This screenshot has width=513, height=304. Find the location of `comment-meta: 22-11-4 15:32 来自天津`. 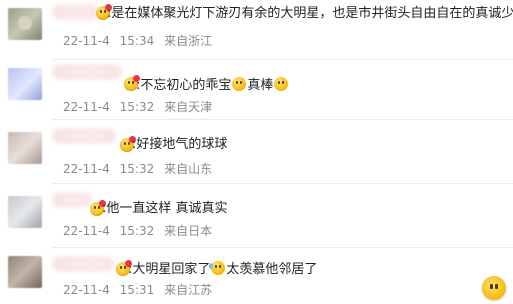

comment-meta: 22-11-4 15:32 来自天津 is located at coordinates (137, 107).